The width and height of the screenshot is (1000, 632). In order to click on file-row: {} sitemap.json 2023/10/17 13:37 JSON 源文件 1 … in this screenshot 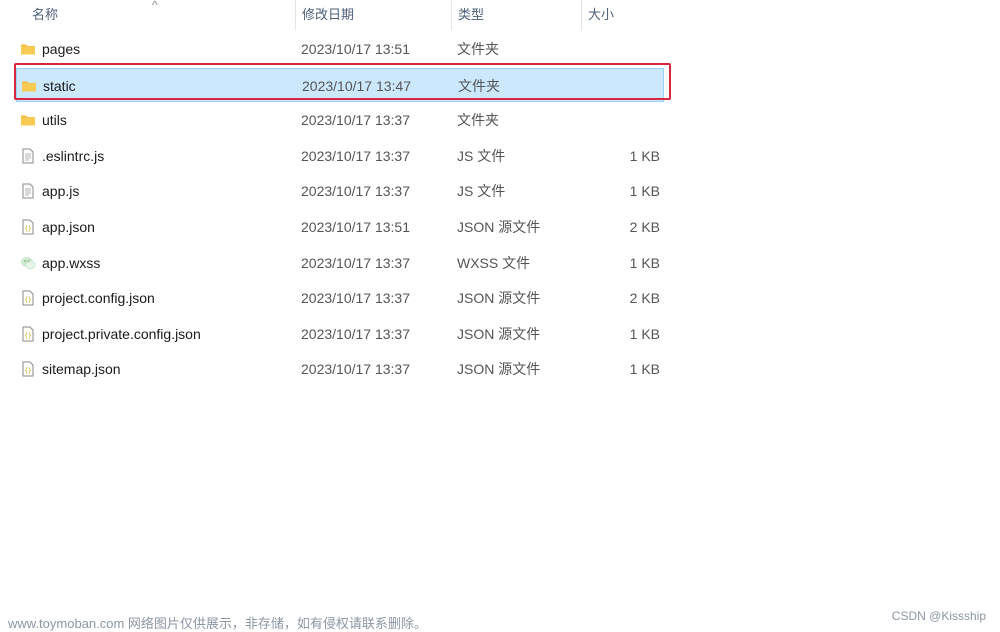, I will do `click(340, 369)`.